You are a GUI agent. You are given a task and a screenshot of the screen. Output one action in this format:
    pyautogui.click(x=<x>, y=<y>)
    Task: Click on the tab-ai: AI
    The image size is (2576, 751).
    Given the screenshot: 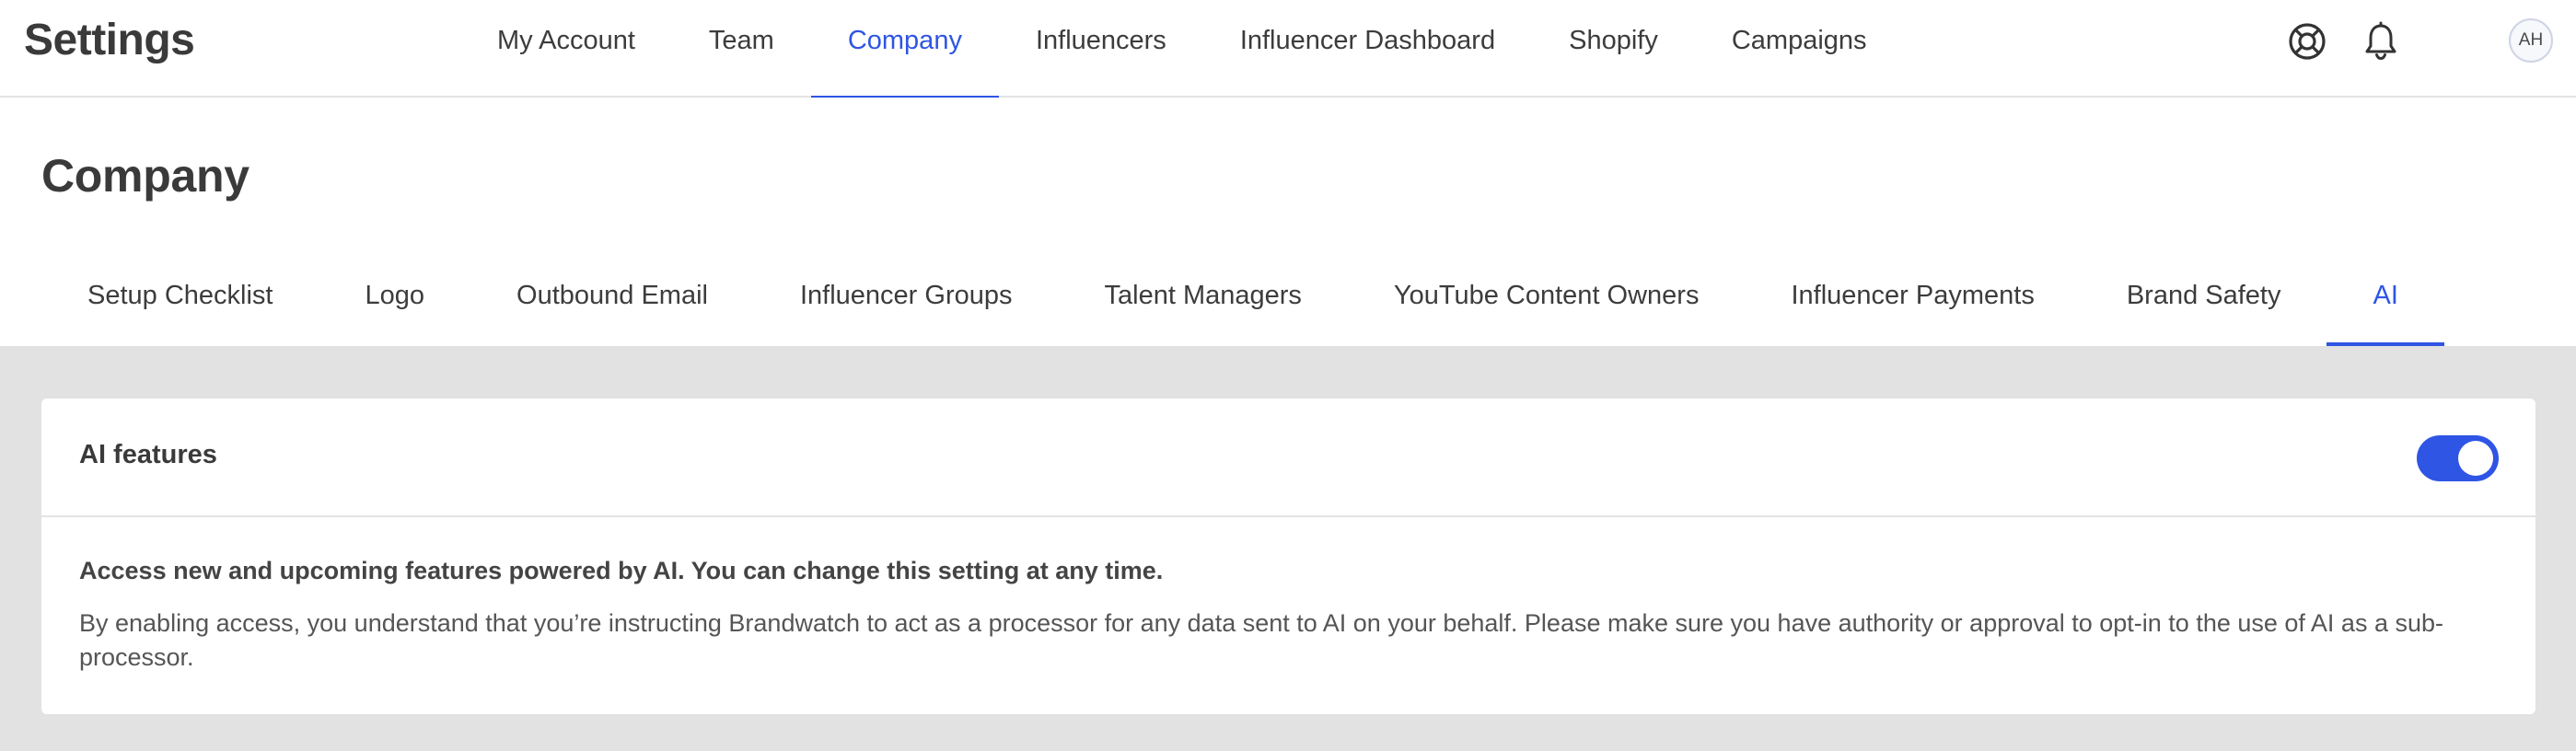 What is the action you would take?
    pyautogui.click(x=2386, y=303)
    